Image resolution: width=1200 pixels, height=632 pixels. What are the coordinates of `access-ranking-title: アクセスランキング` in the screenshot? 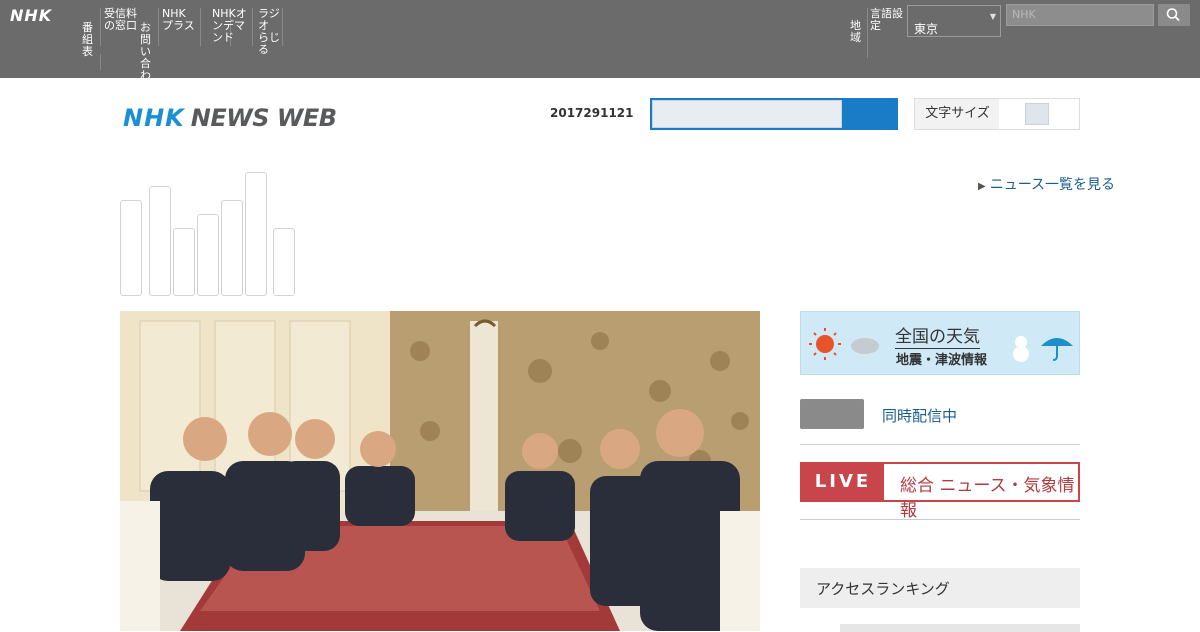 It's located at (883, 589).